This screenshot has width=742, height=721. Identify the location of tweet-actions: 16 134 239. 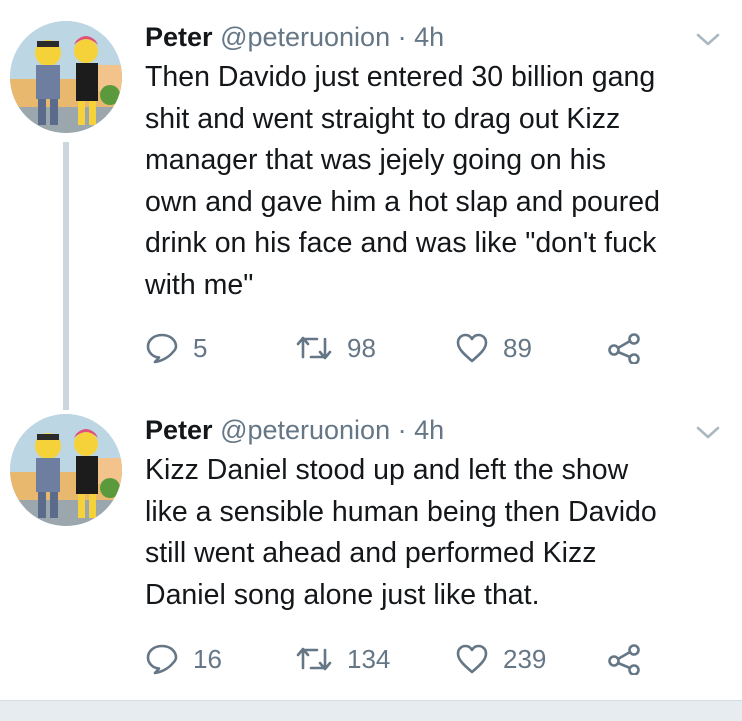
(425, 659).